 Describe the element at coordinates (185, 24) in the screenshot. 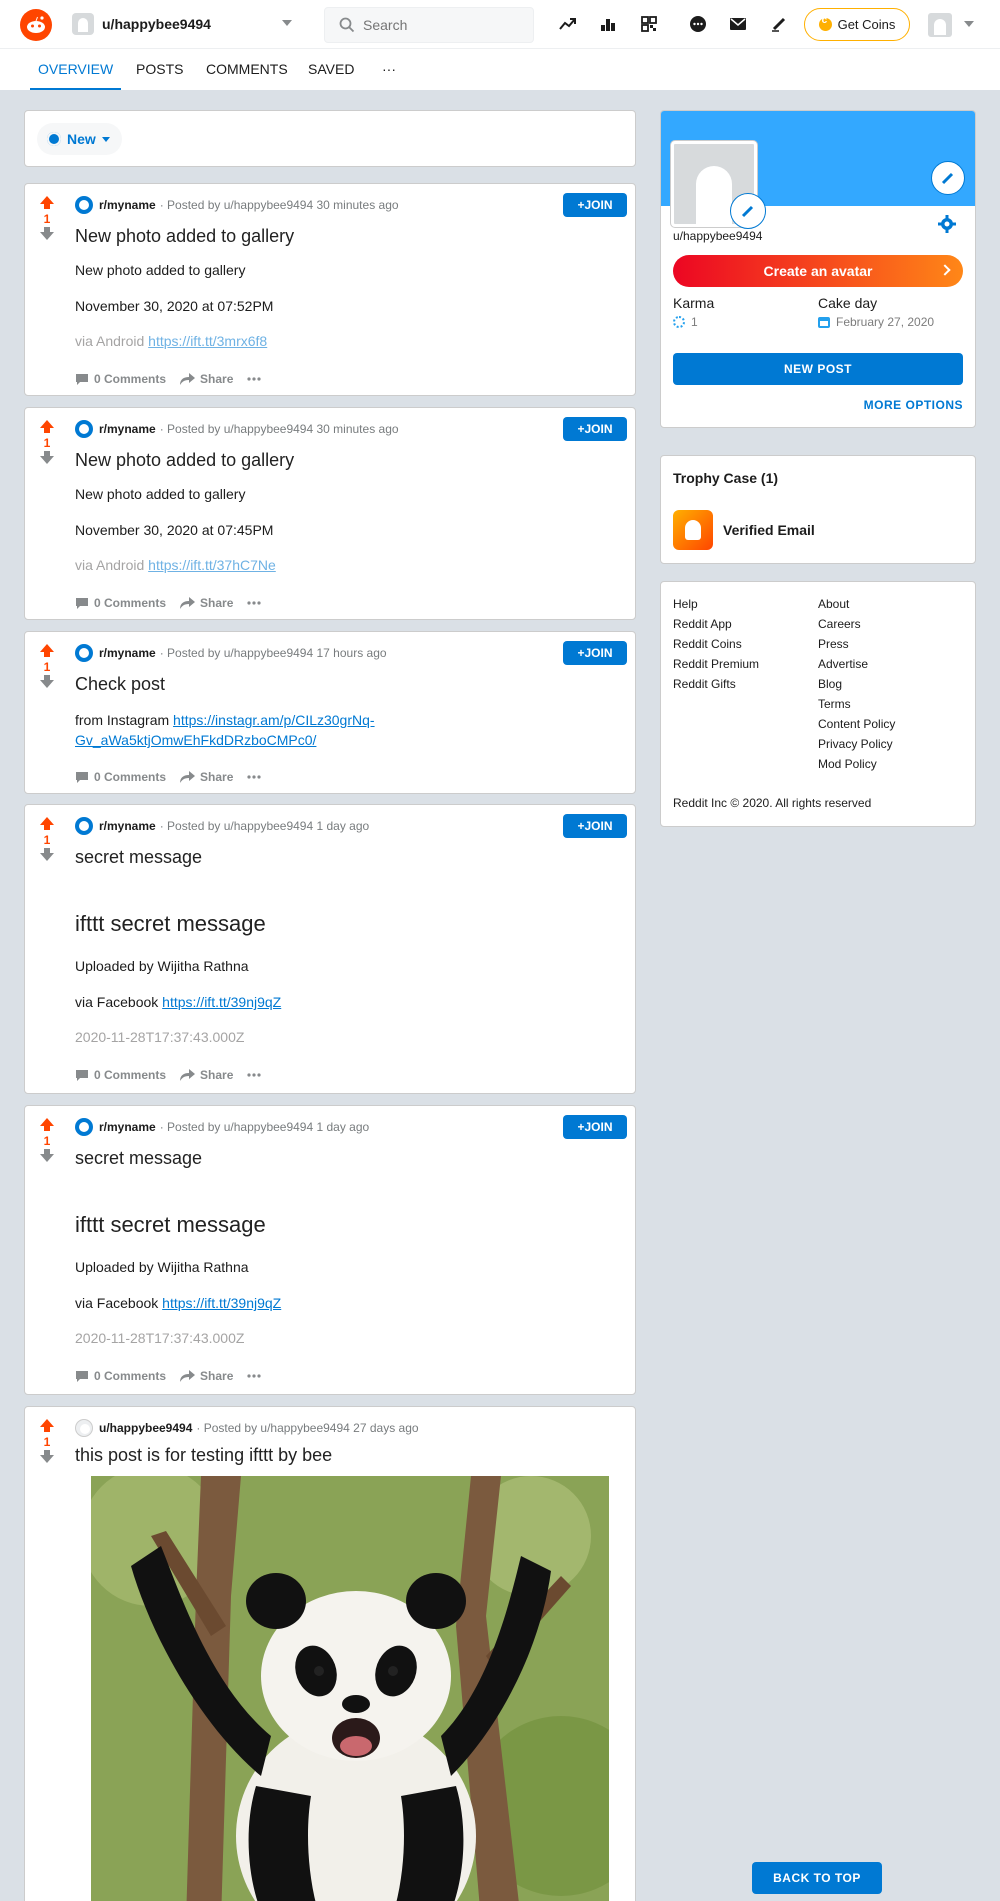

I see `user-dropdown: u/happybee9494` at that location.